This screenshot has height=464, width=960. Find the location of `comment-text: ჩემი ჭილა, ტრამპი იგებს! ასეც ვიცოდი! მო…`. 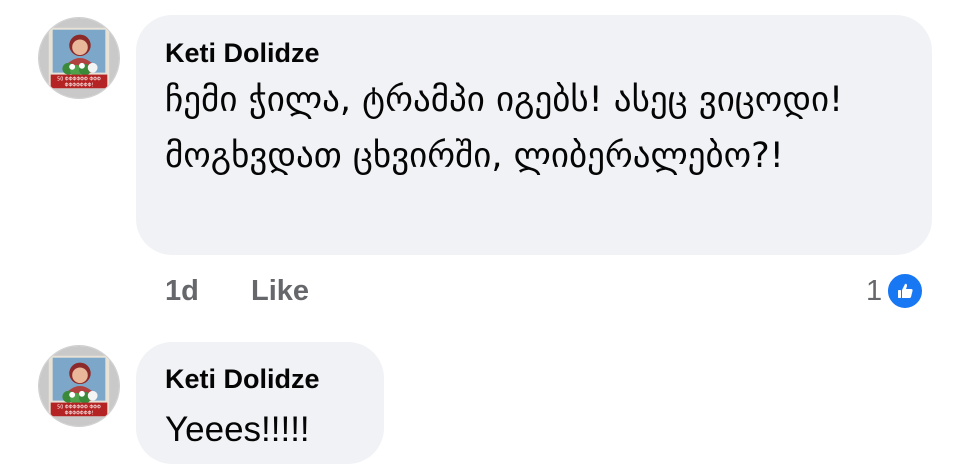

comment-text: ჩემი ჭილა, ტრამპი იგებს! ასეც ვიცოდი! მო… is located at coordinates (504, 128).